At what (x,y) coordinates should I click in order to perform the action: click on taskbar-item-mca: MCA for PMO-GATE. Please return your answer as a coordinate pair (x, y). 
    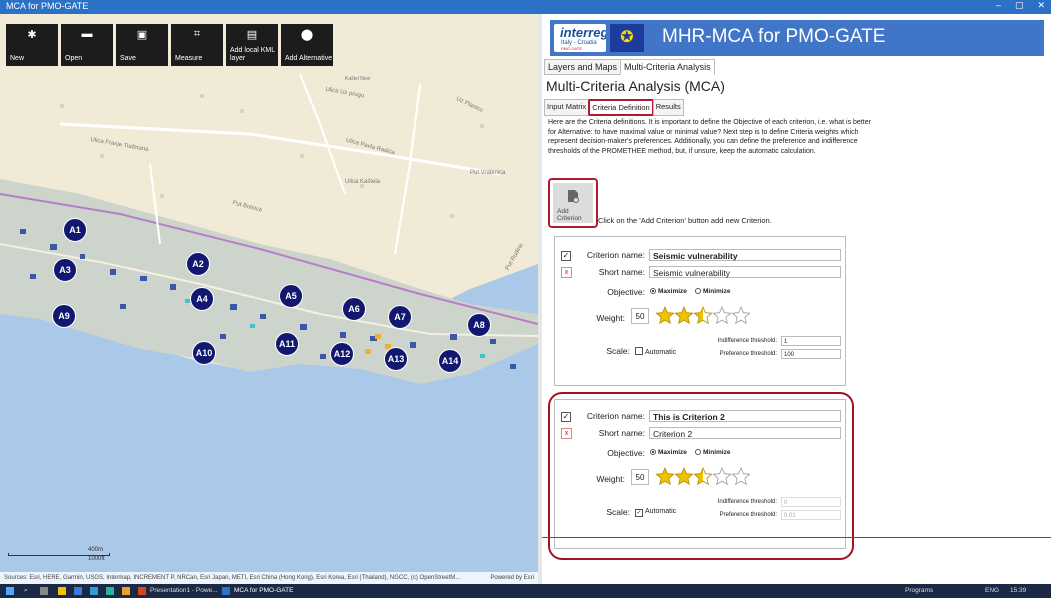
    Looking at the image, I should click on (263, 590).